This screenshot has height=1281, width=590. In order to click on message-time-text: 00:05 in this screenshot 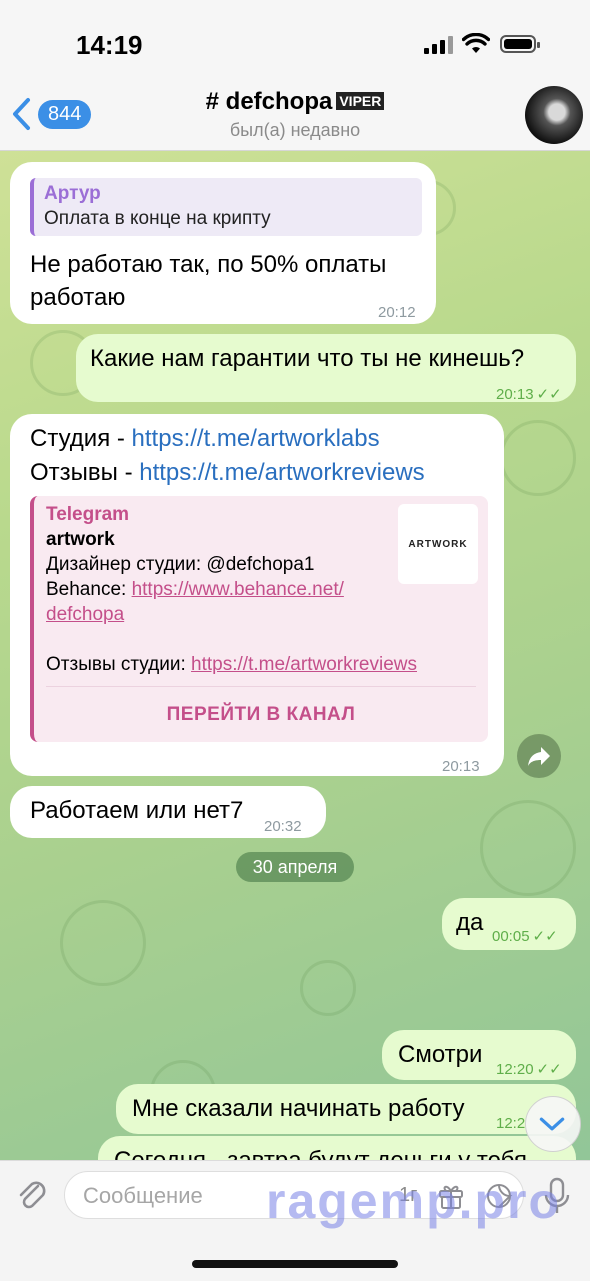, I will do `click(511, 936)`.